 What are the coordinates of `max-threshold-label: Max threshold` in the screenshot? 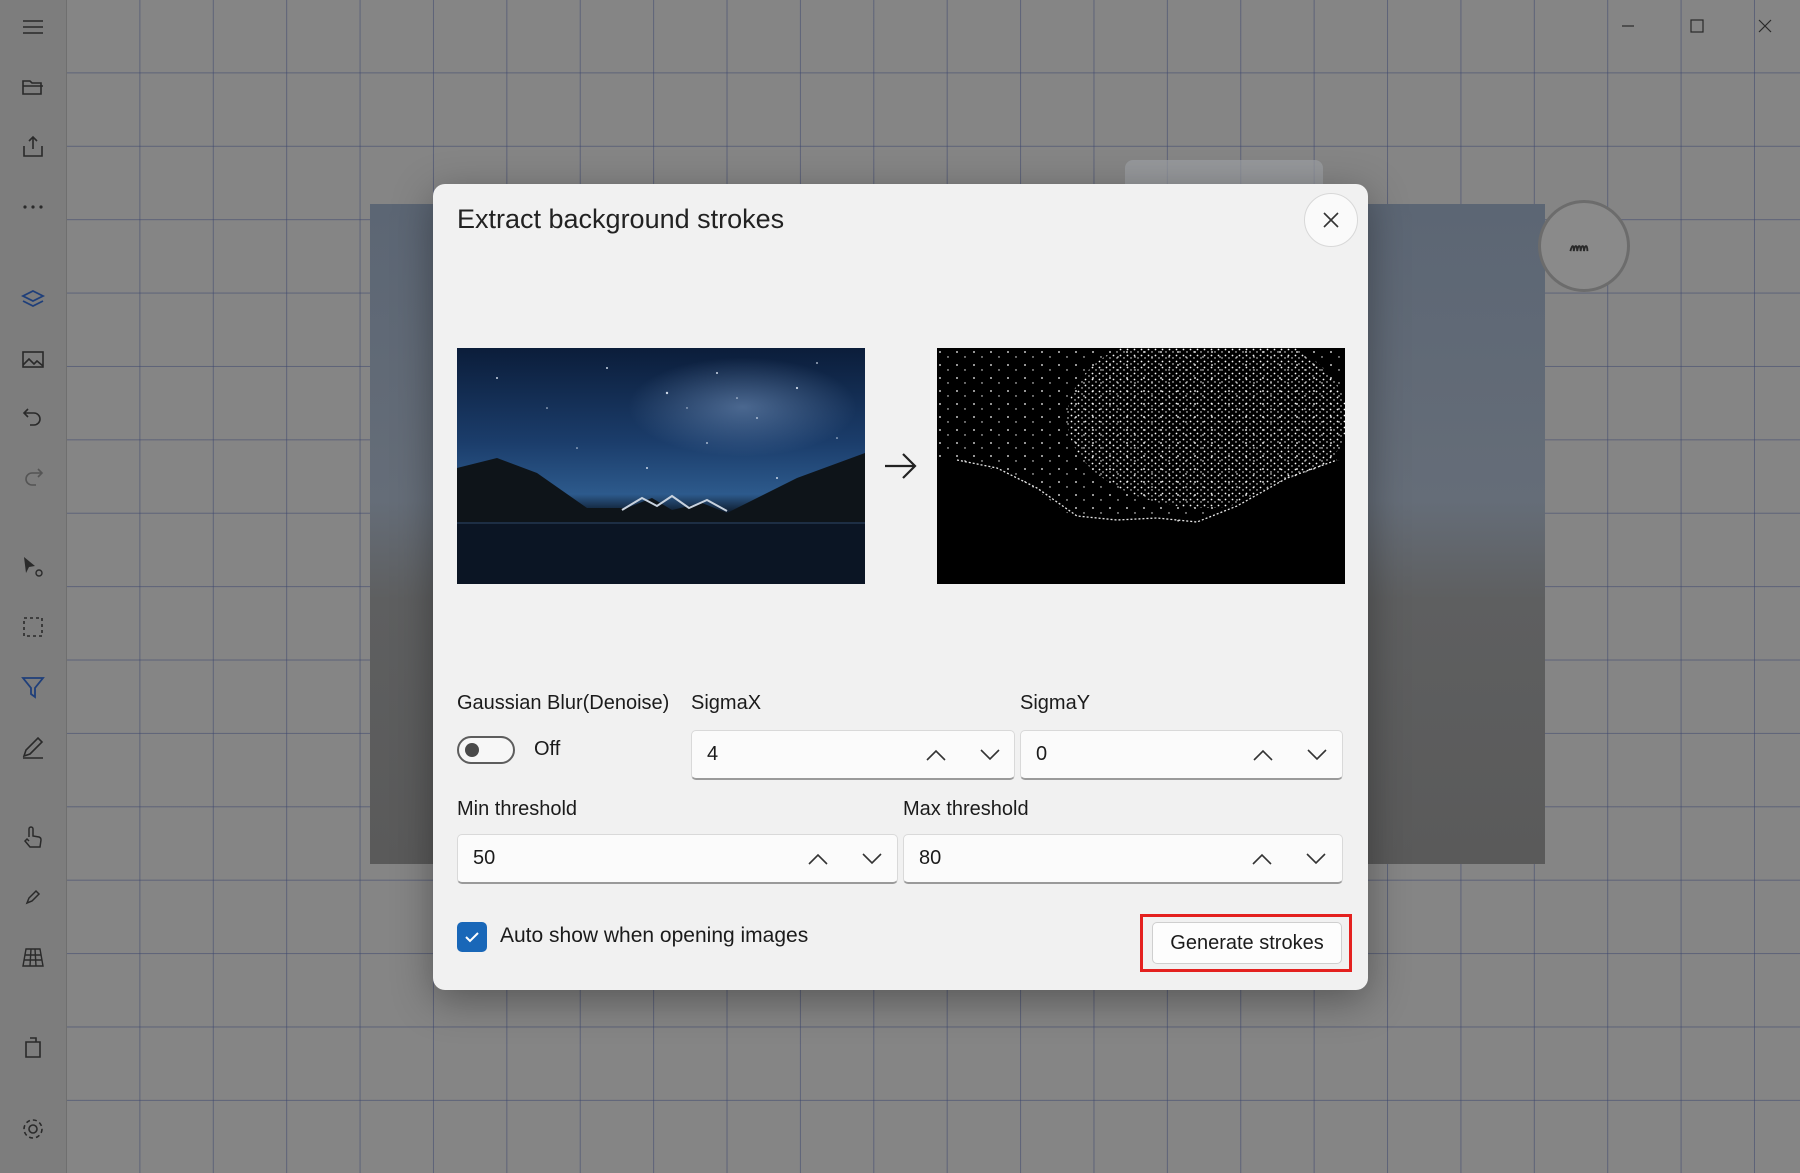 It's located at (966, 809).